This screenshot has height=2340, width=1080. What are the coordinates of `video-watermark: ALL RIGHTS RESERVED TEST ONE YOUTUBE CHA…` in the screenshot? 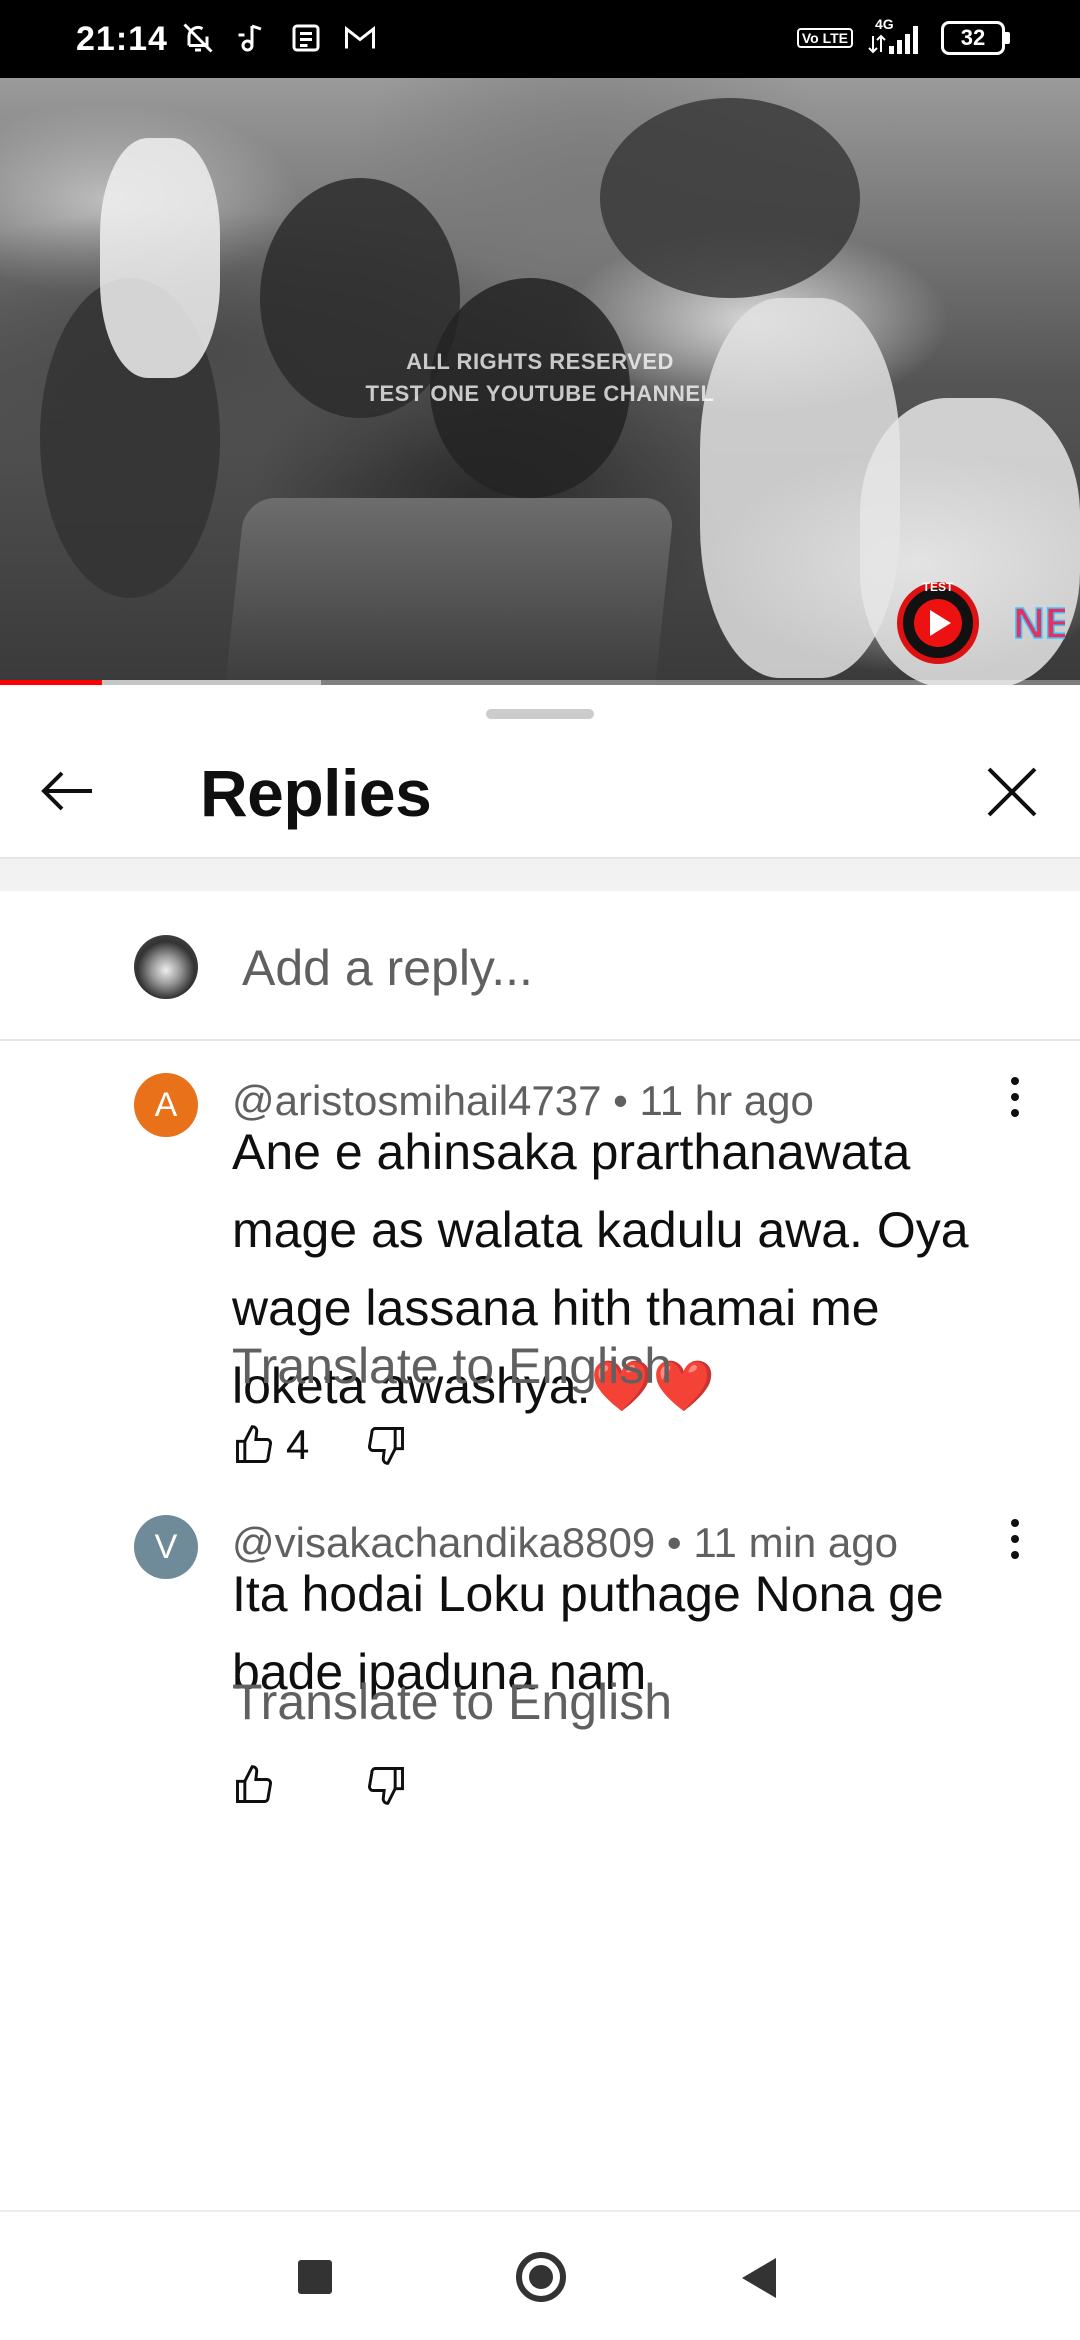 It's located at (540, 378).